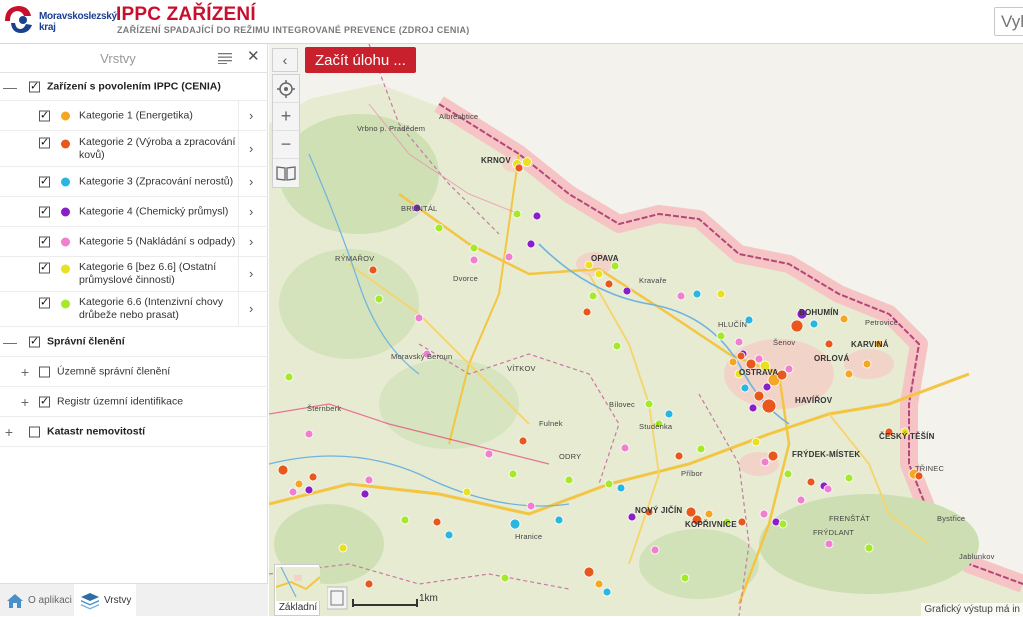  I want to click on search-input, so click(1009, 21).